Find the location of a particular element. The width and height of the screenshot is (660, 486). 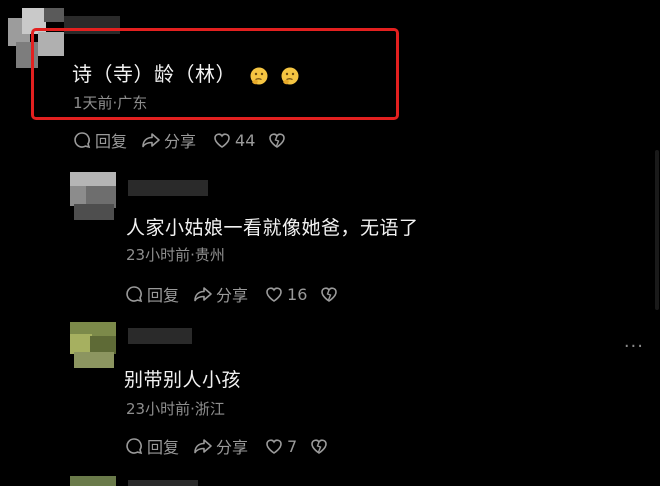

comment-actions: 回复 分享 44 is located at coordinates (179, 140).